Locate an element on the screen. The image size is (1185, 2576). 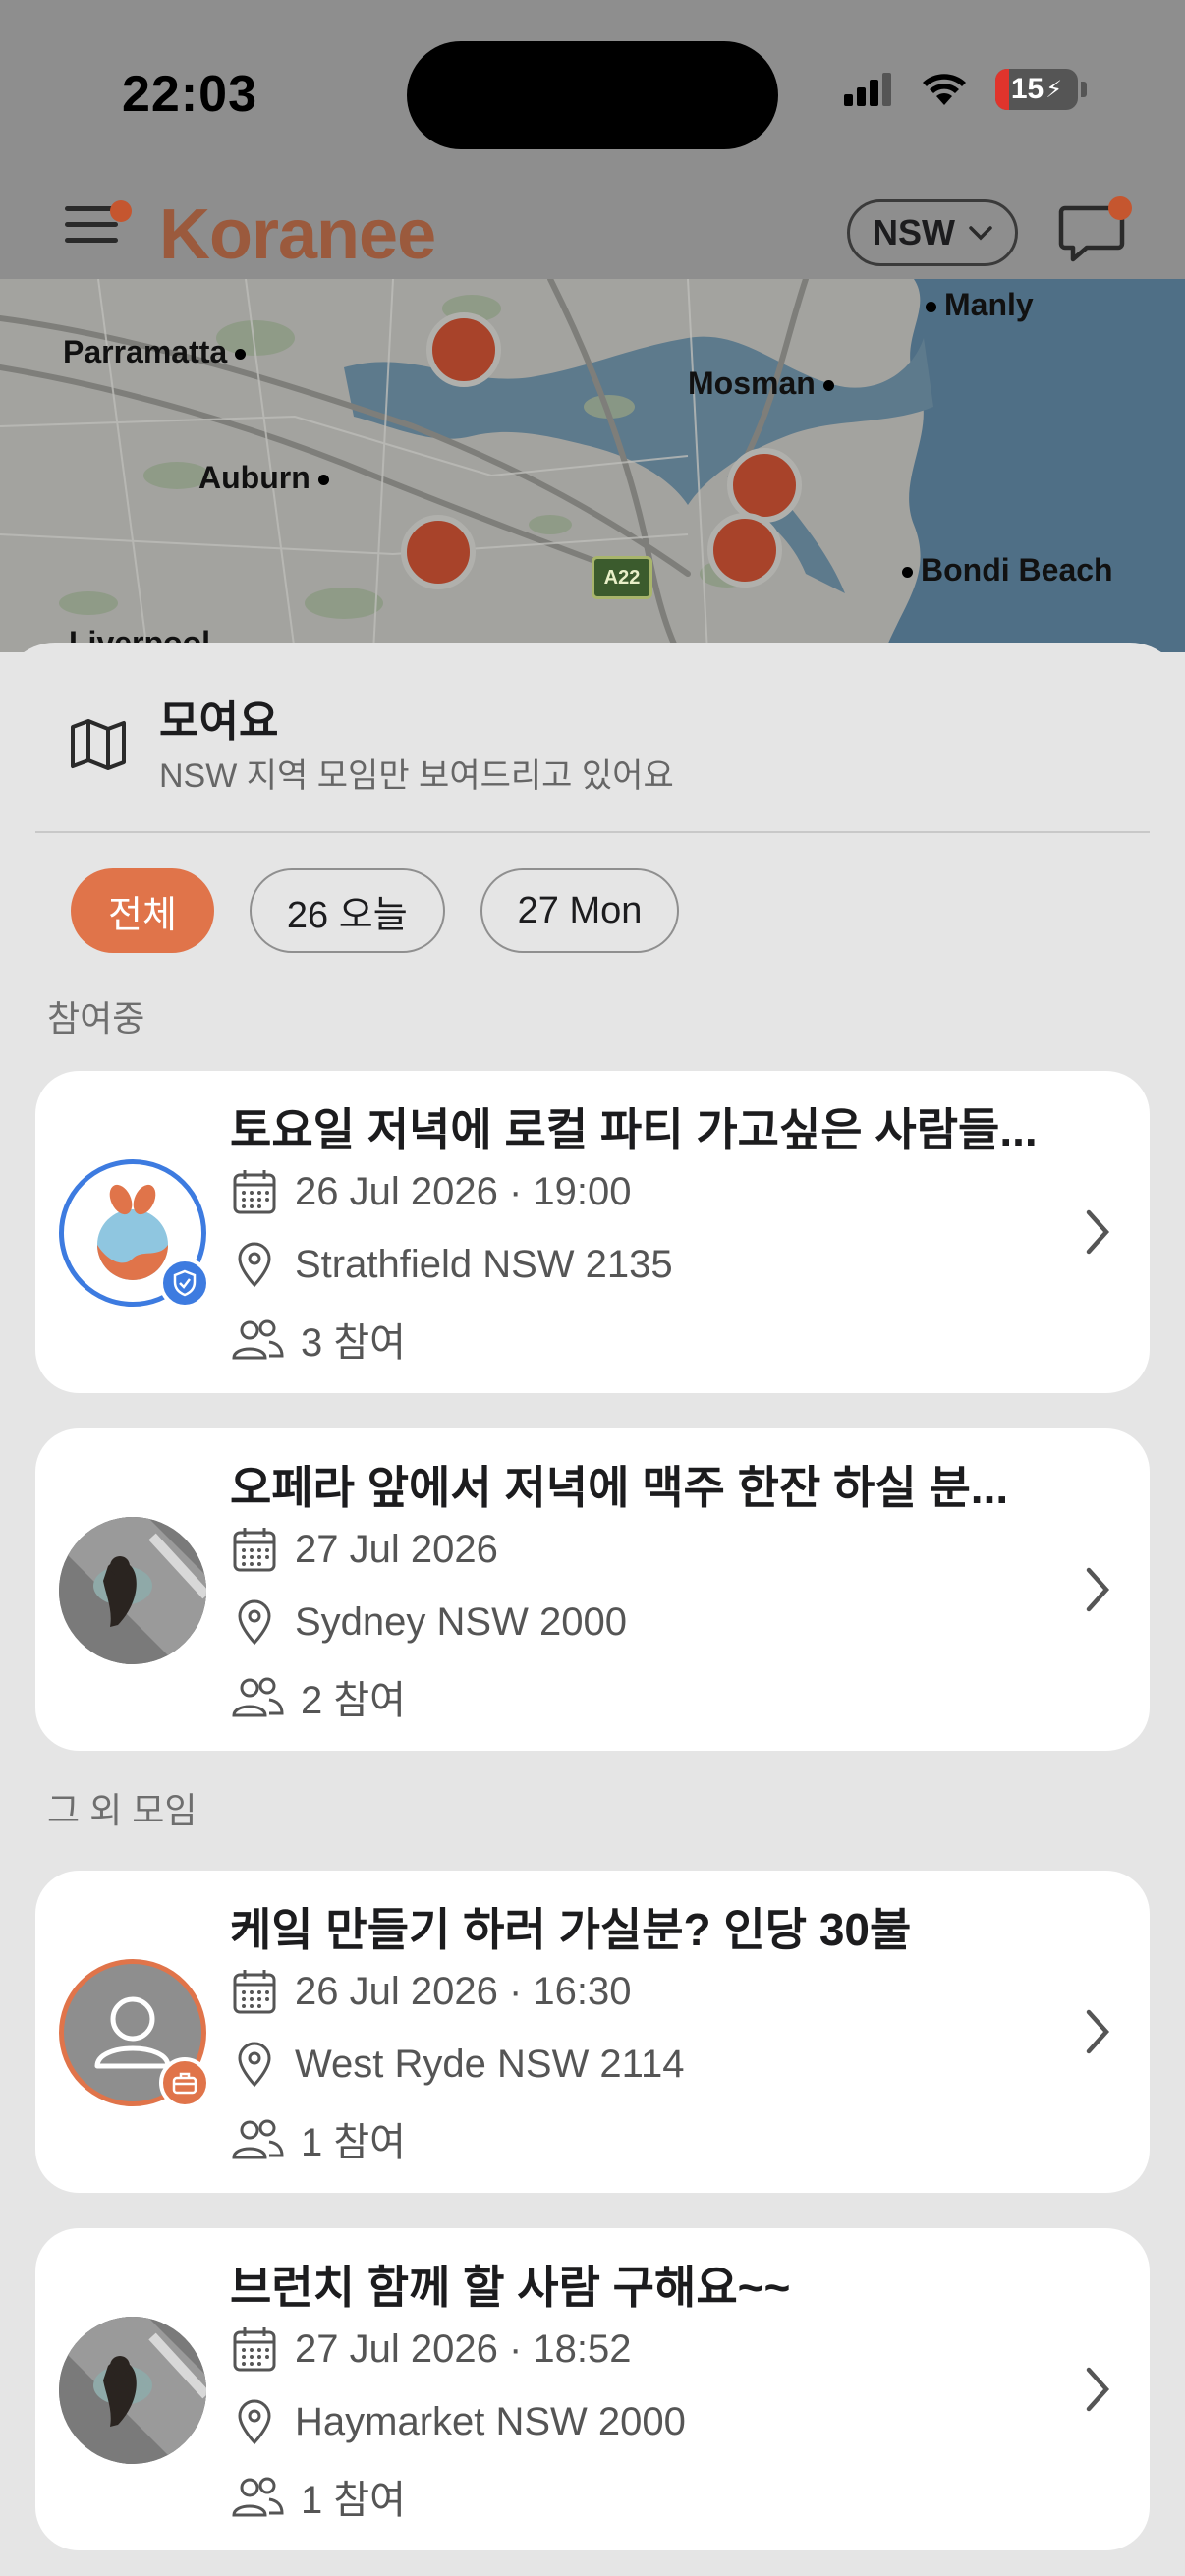
chat-notification-dot is located at coordinates (1120, 208).